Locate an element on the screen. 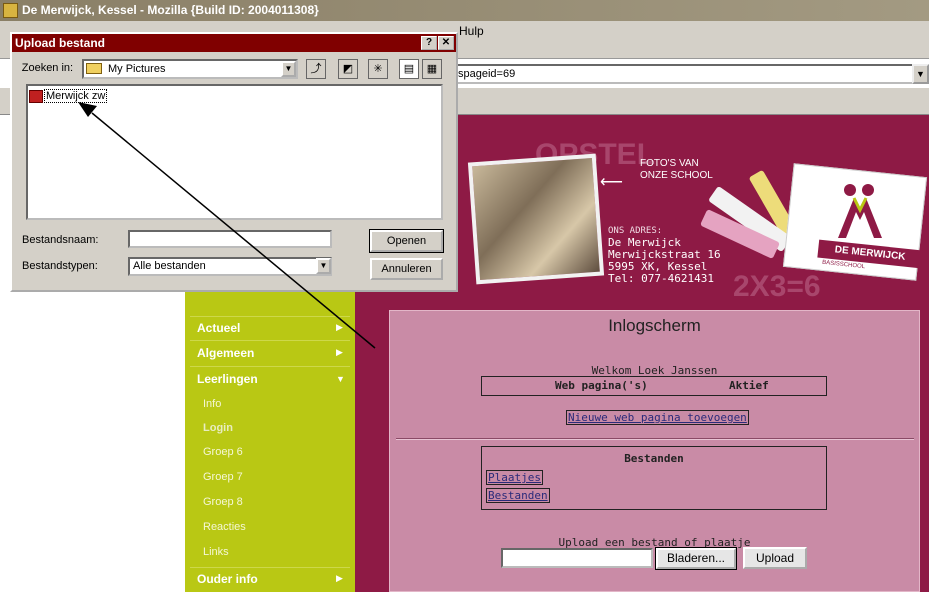 The height and width of the screenshot is (592, 929). photo-arrow-icon: ⟵ is located at coordinates (611, 182).